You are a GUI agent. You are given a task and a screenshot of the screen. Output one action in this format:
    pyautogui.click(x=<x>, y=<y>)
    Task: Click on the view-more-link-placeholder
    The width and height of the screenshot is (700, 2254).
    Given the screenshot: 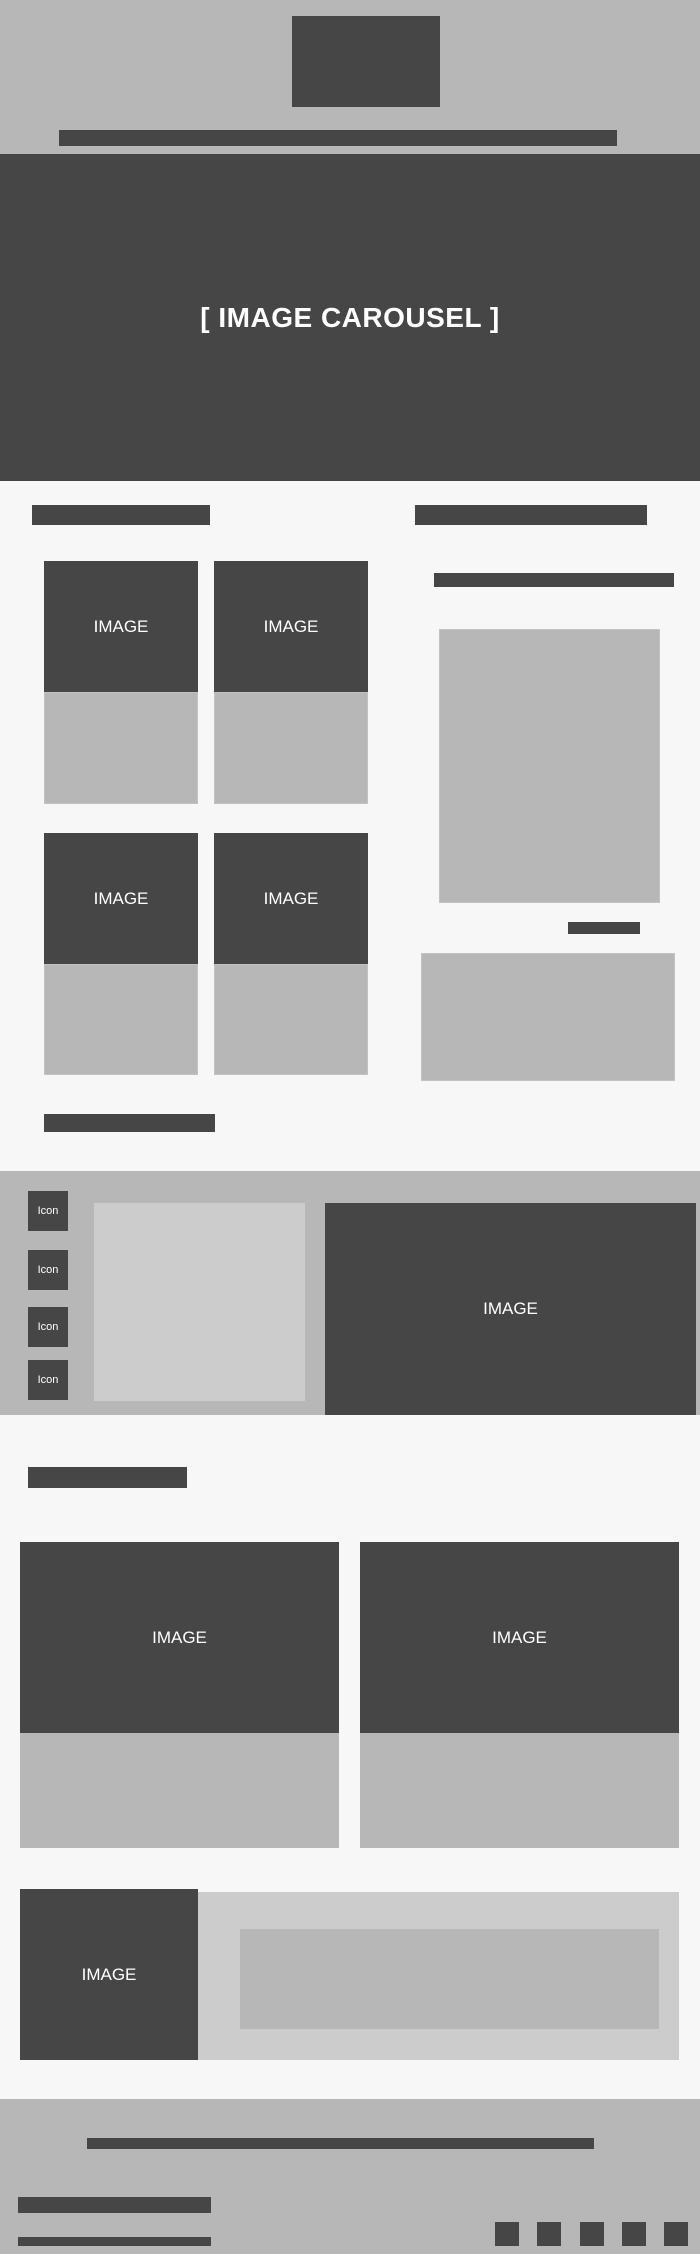 What is the action you would take?
    pyautogui.click(x=129, y=1123)
    